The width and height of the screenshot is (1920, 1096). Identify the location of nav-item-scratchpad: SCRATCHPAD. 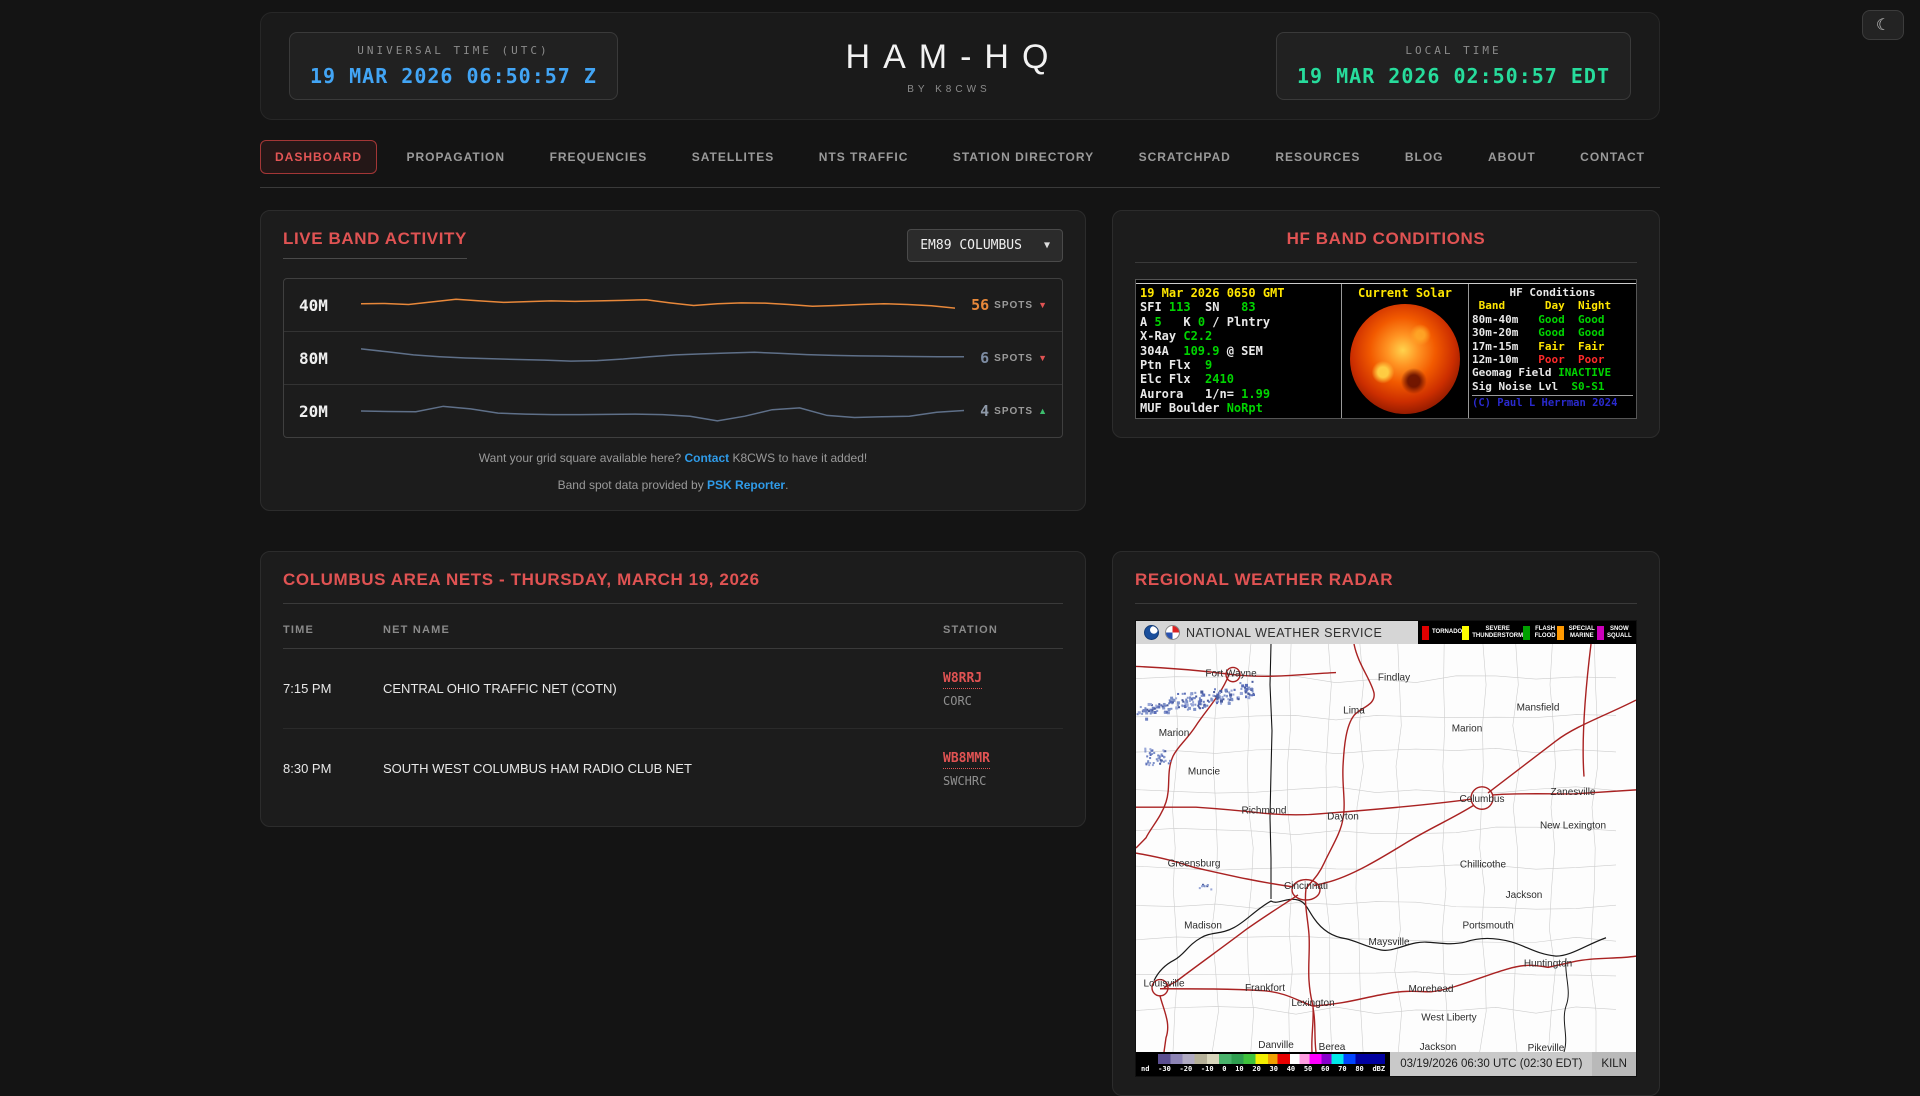
(1185, 157).